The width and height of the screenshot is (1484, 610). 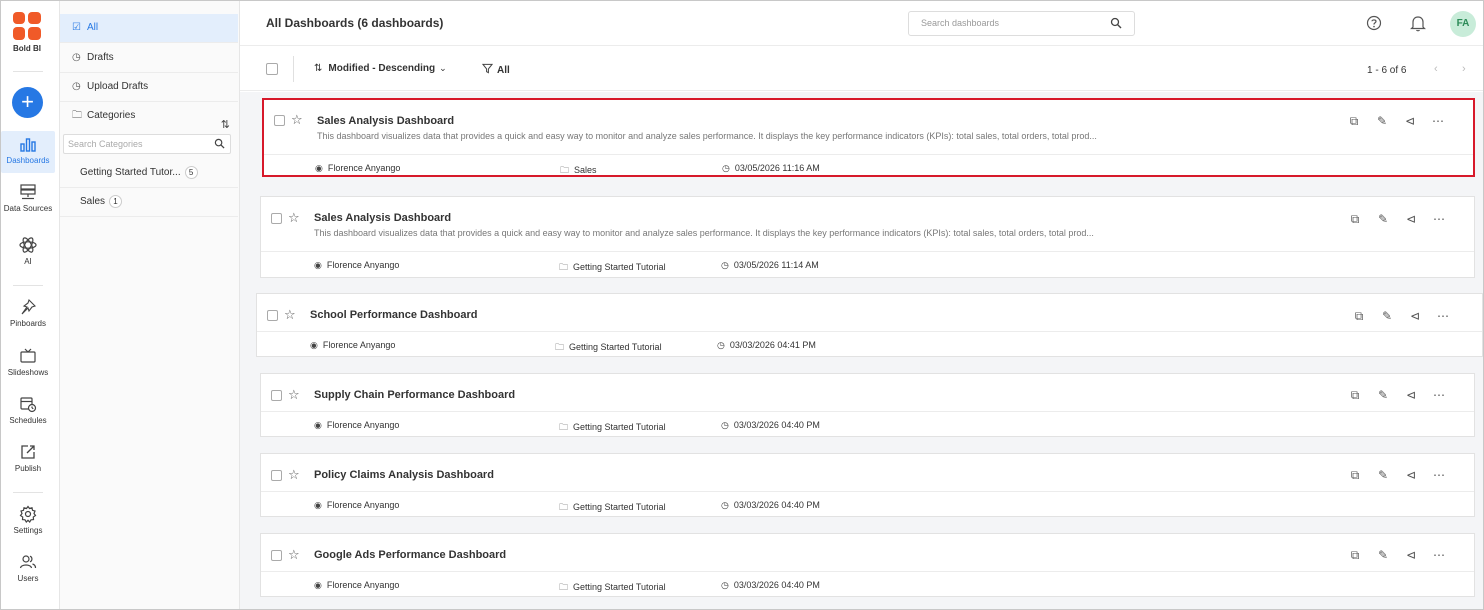 I want to click on rail-item-publish: Publish, so click(x=28, y=460).